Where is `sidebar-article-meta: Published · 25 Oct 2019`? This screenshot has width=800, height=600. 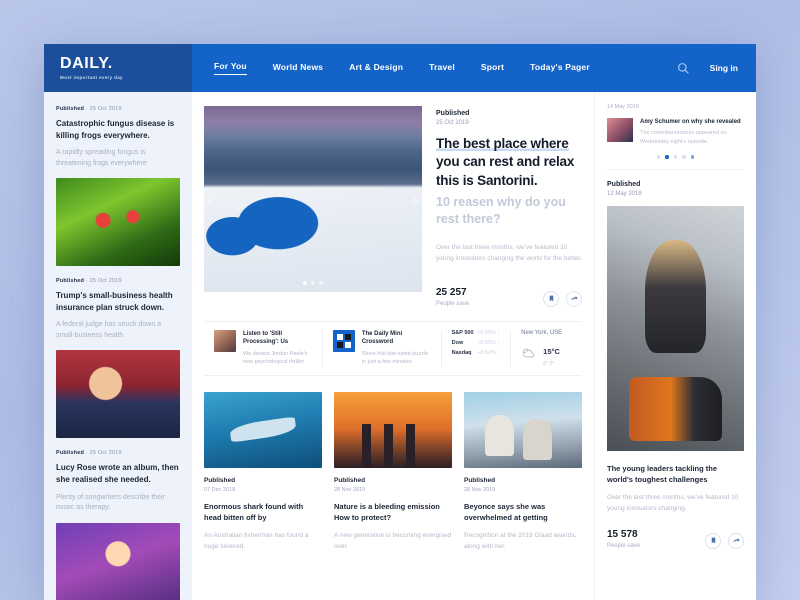
sidebar-article-meta: Published · 25 Oct 2019 is located at coordinates (118, 109).